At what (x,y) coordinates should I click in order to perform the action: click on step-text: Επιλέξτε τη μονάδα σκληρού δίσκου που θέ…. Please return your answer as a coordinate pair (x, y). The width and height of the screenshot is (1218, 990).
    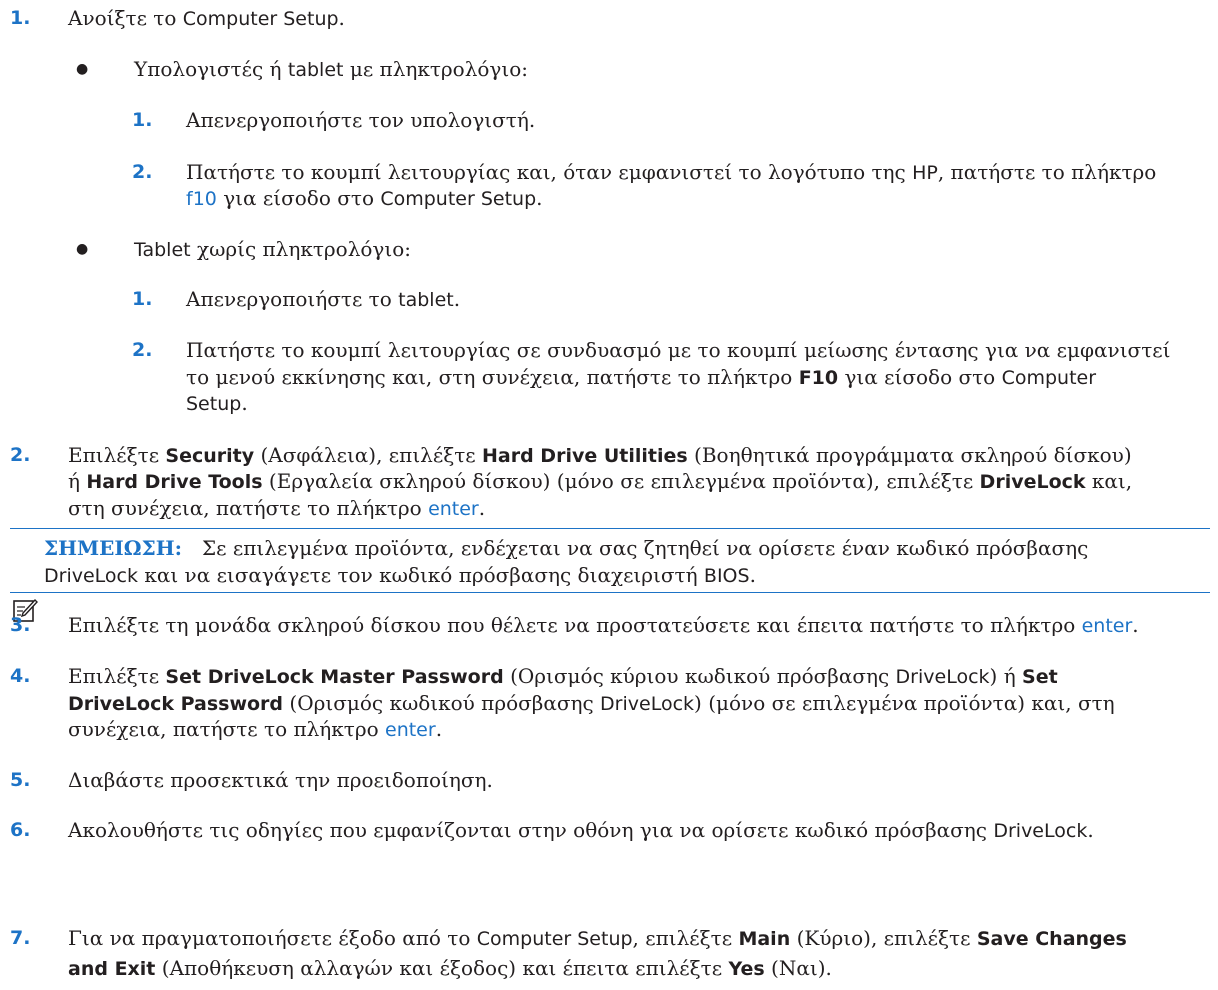
    Looking at the image, I should click on (575, 625).